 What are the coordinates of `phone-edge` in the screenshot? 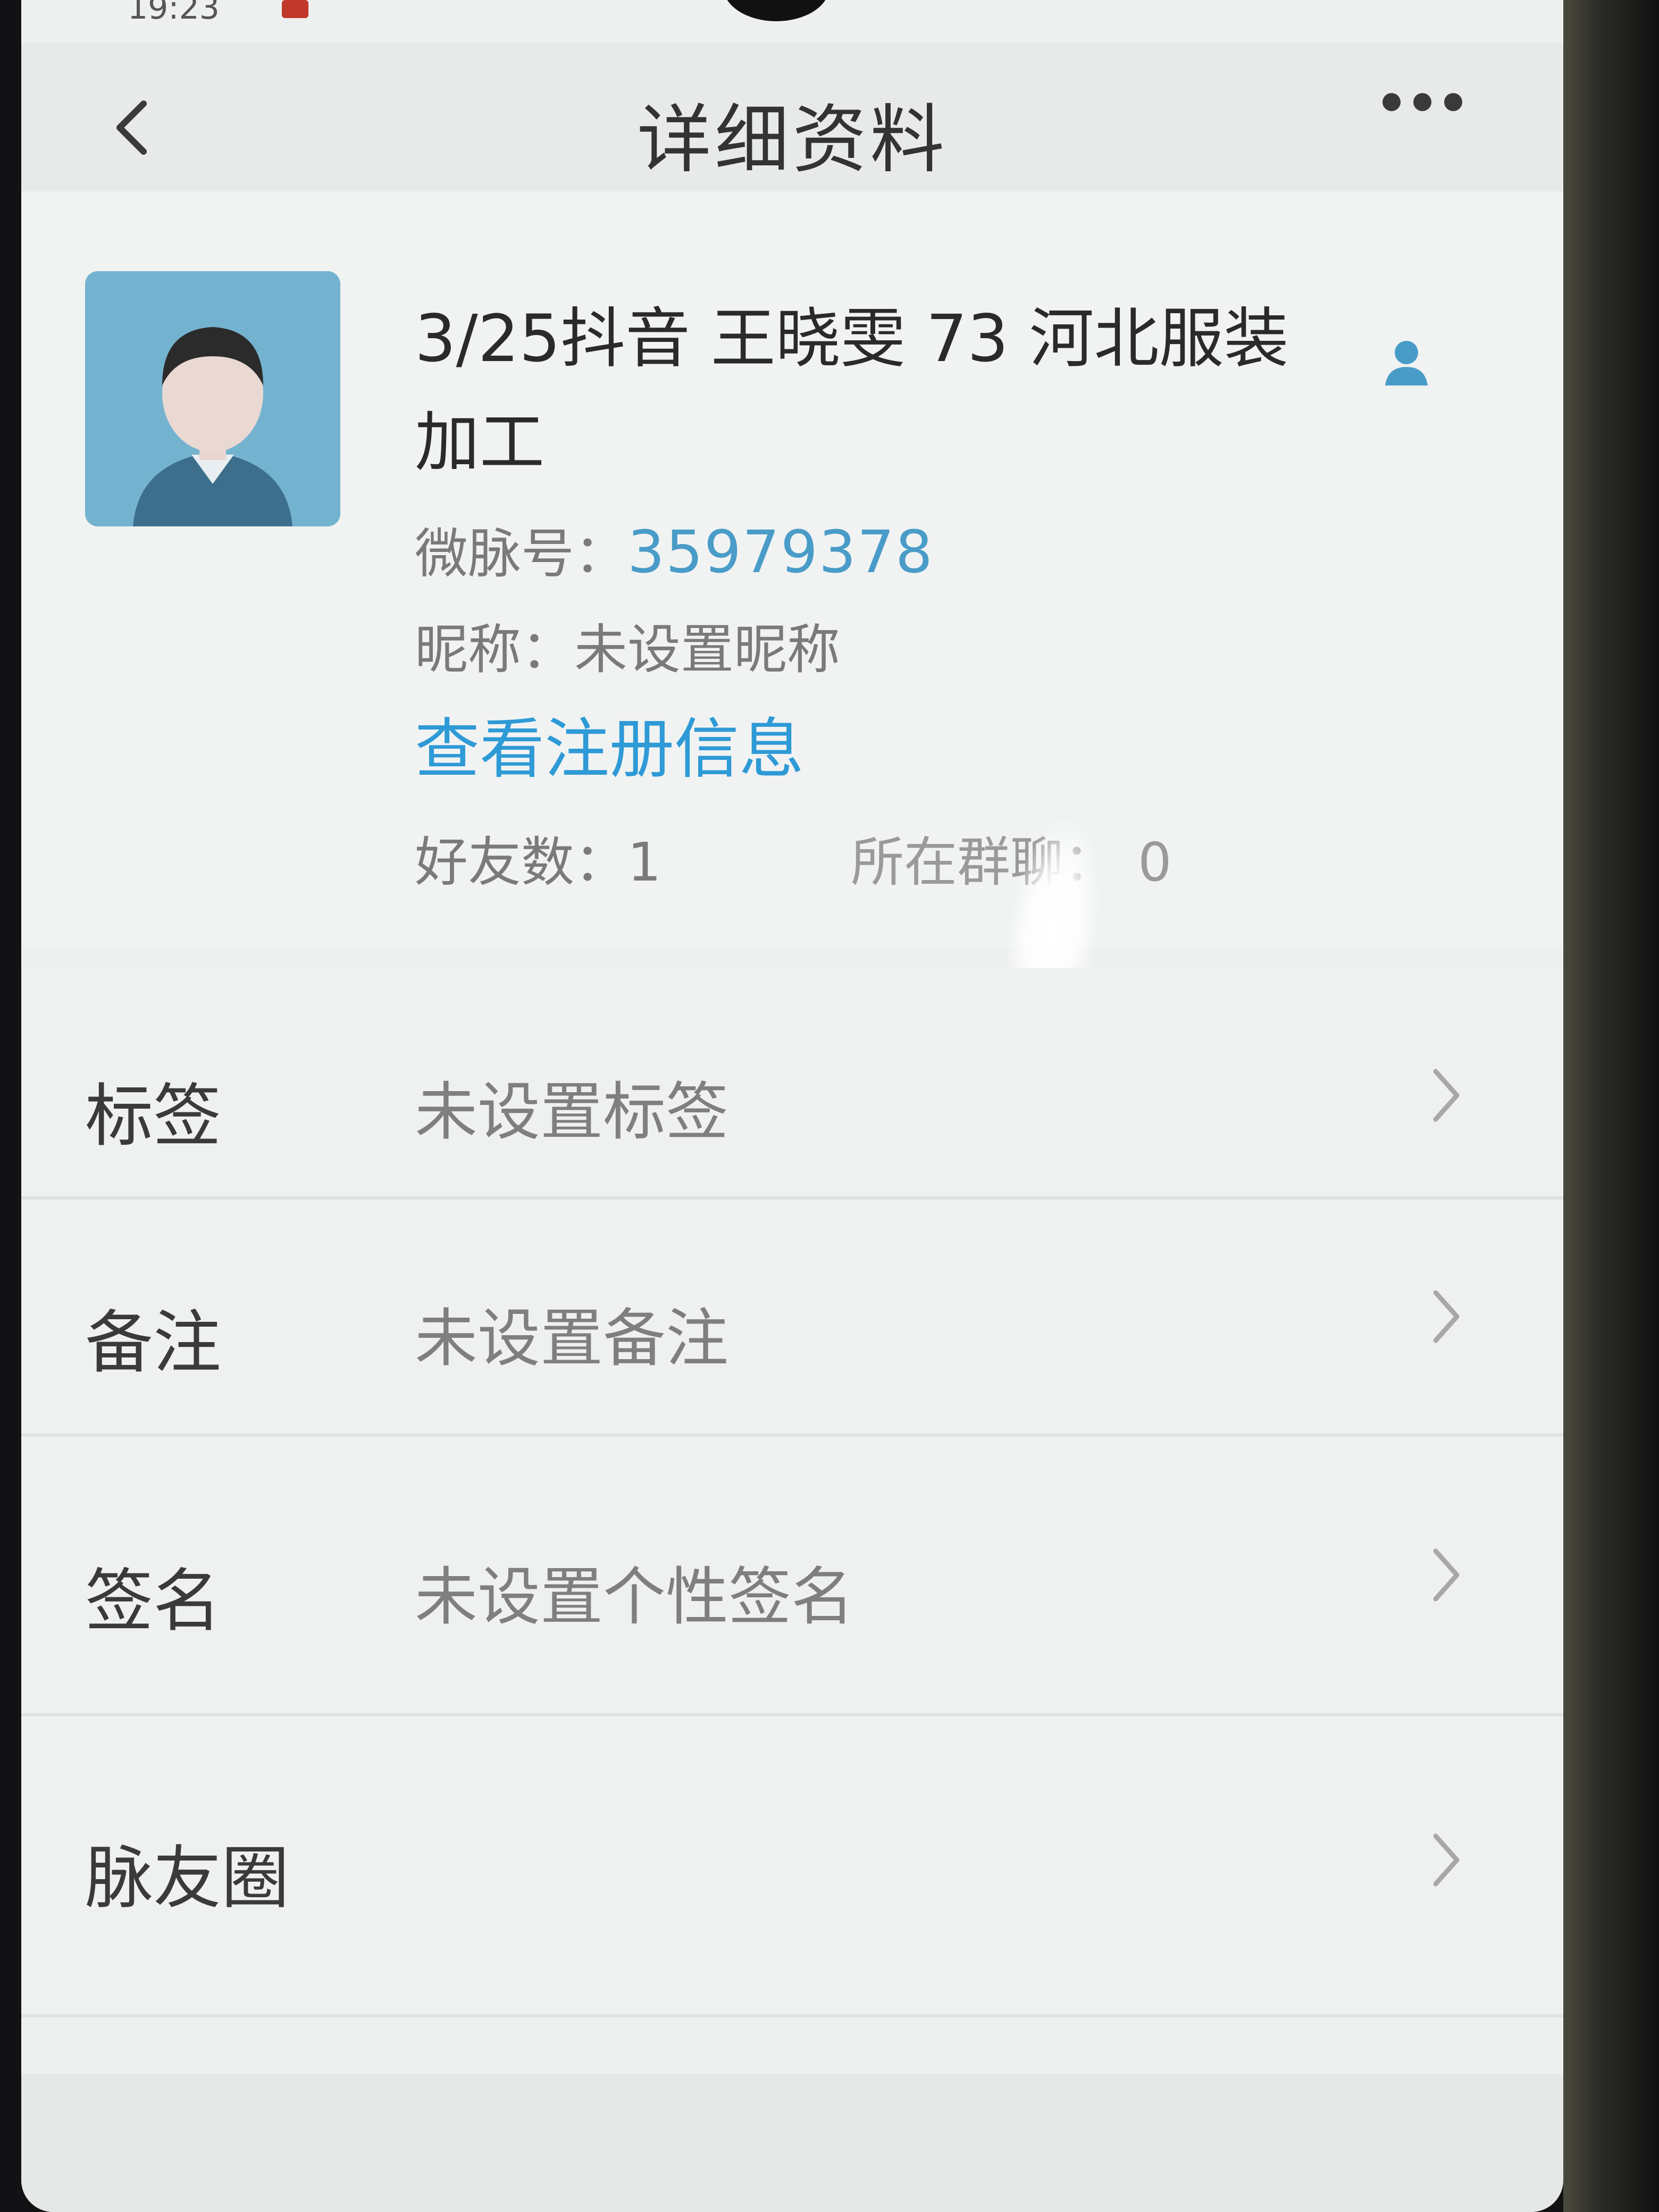 It's located at (1611, 1106).